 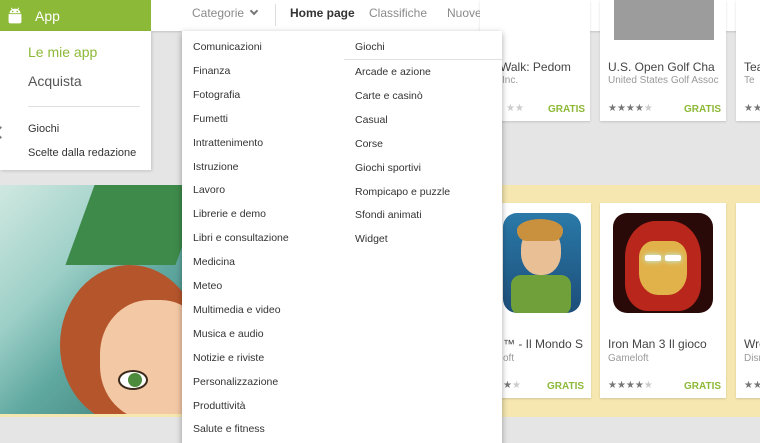 I want to click on categorie-menu-button: Categorie, so click(x=225, y=14).